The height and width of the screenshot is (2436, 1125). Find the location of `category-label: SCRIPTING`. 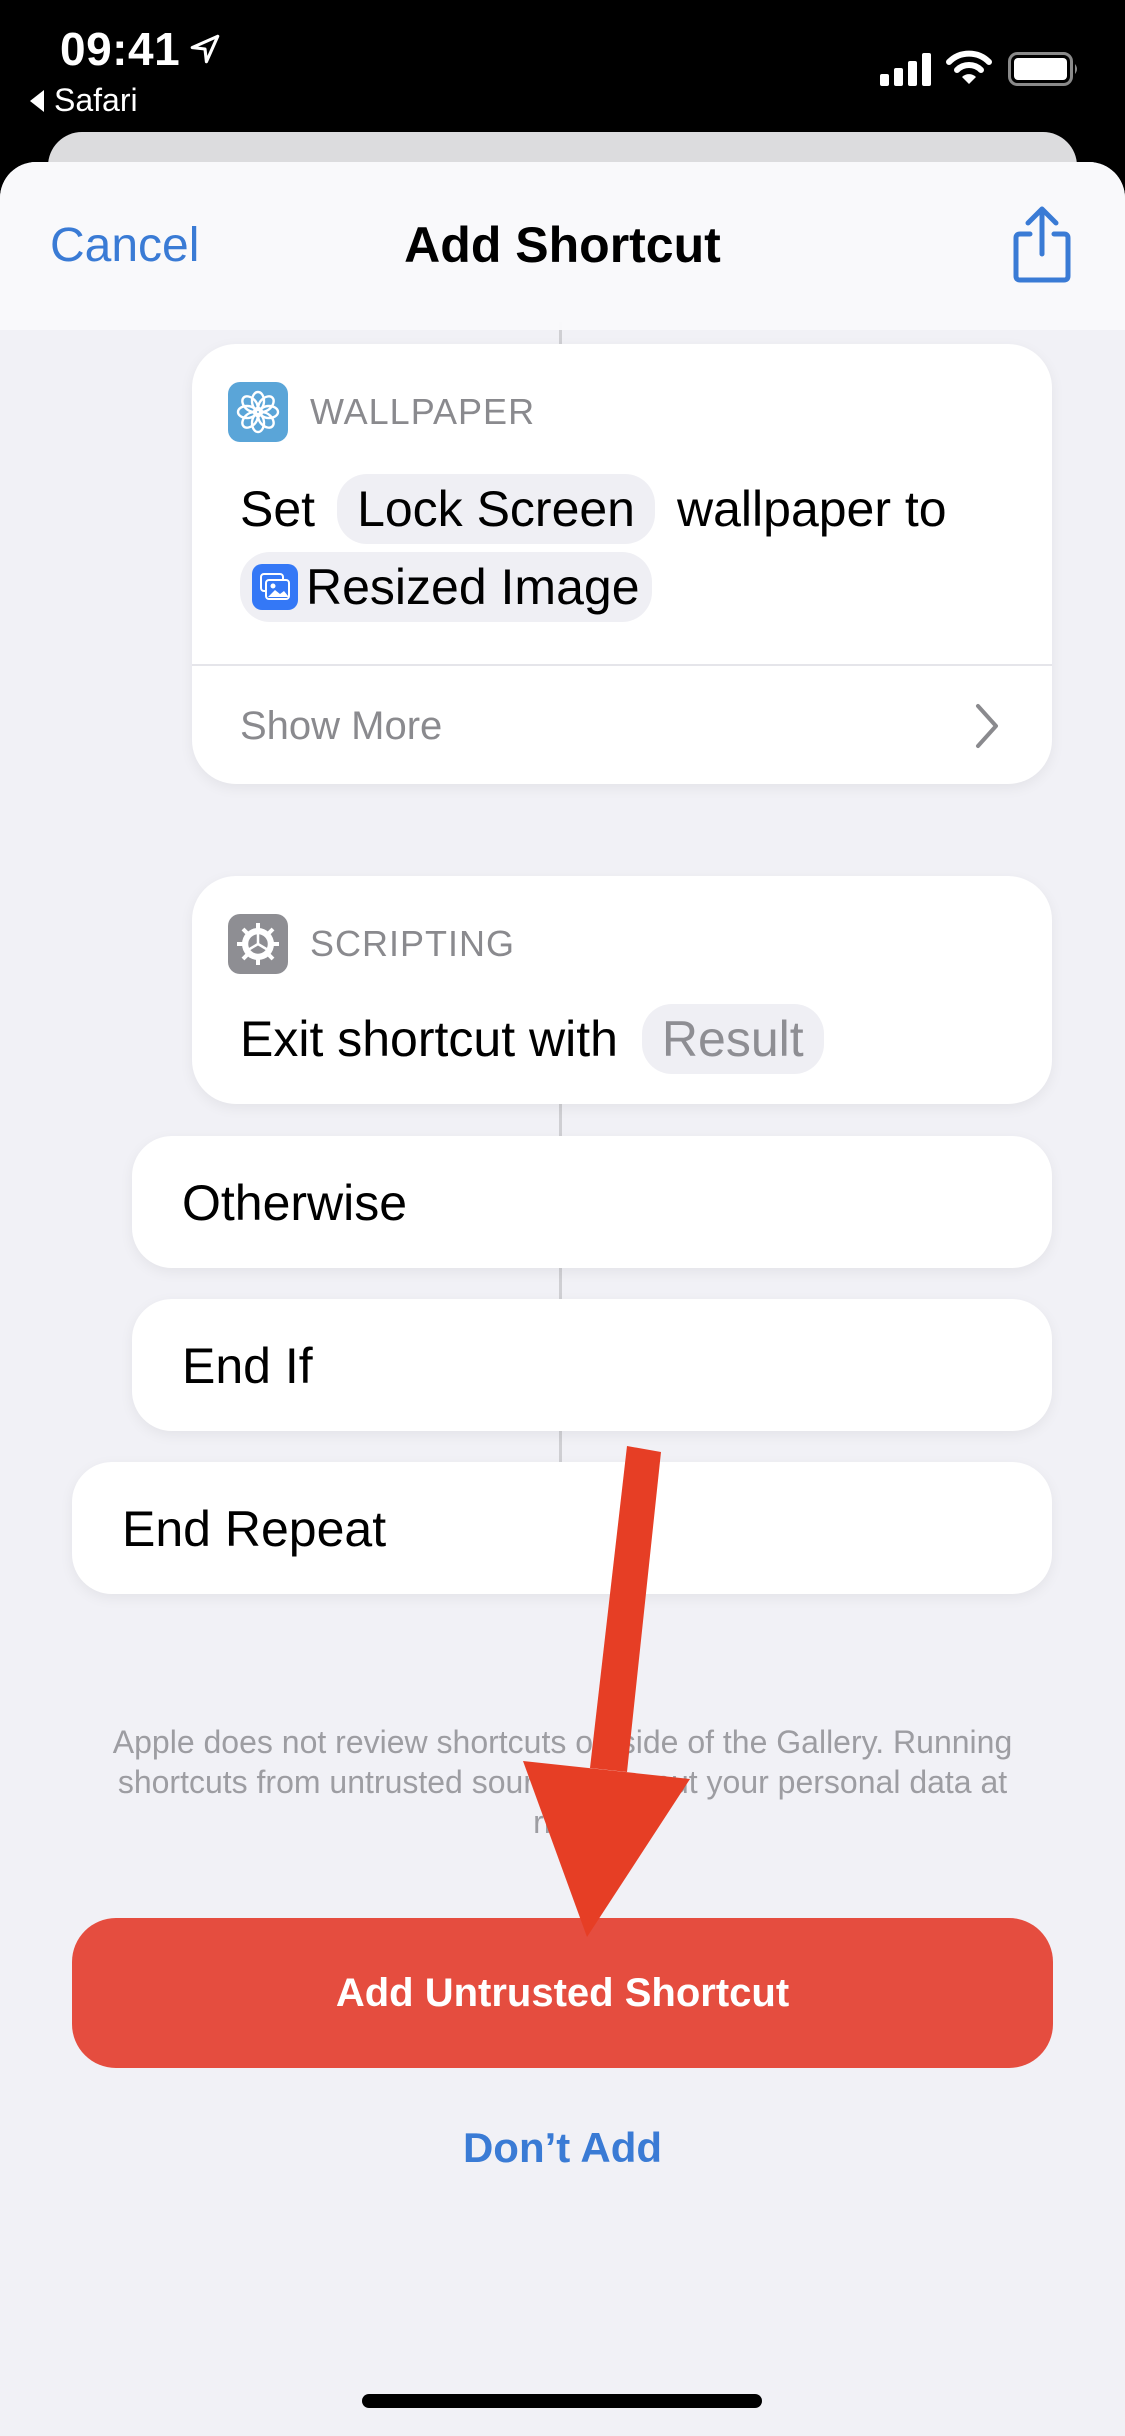

category-label: SCRIPTING is located at coordinates (413, 943).